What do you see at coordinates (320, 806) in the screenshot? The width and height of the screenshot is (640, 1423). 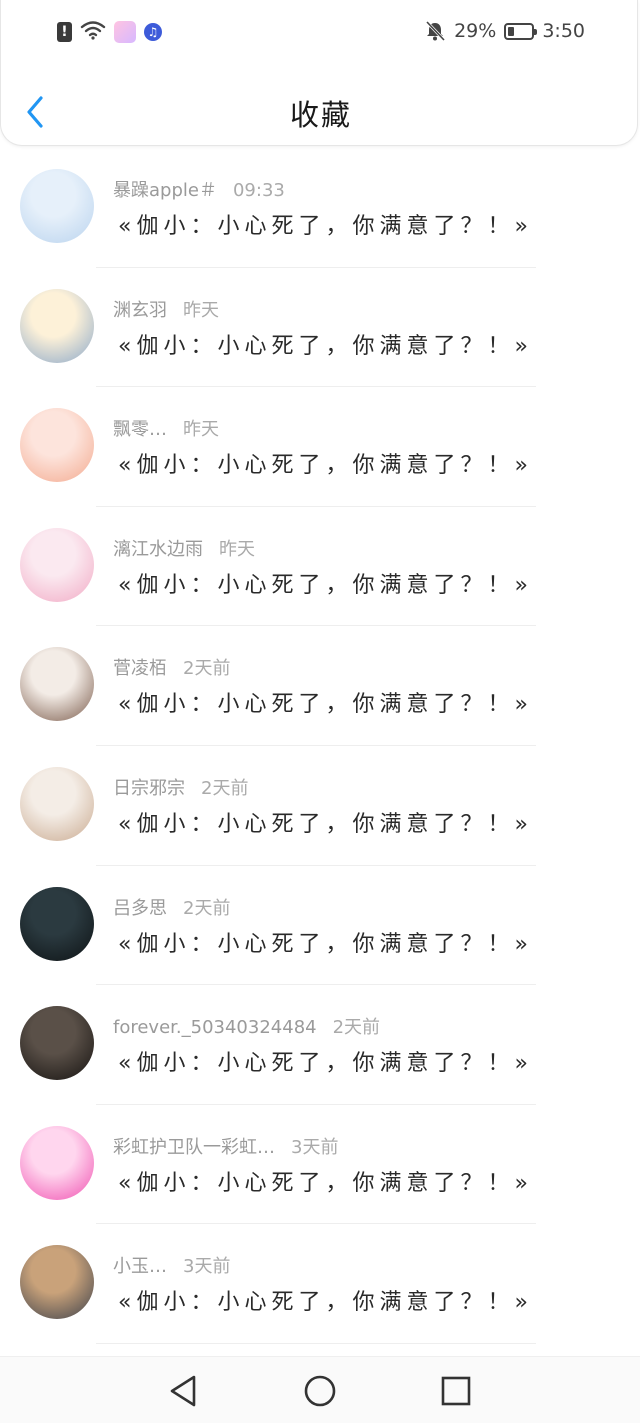 I see `list-item: 日宗邪宗 2天前 «伽小：小心死了，你满意了？！»` at bounding box center [320, 806].